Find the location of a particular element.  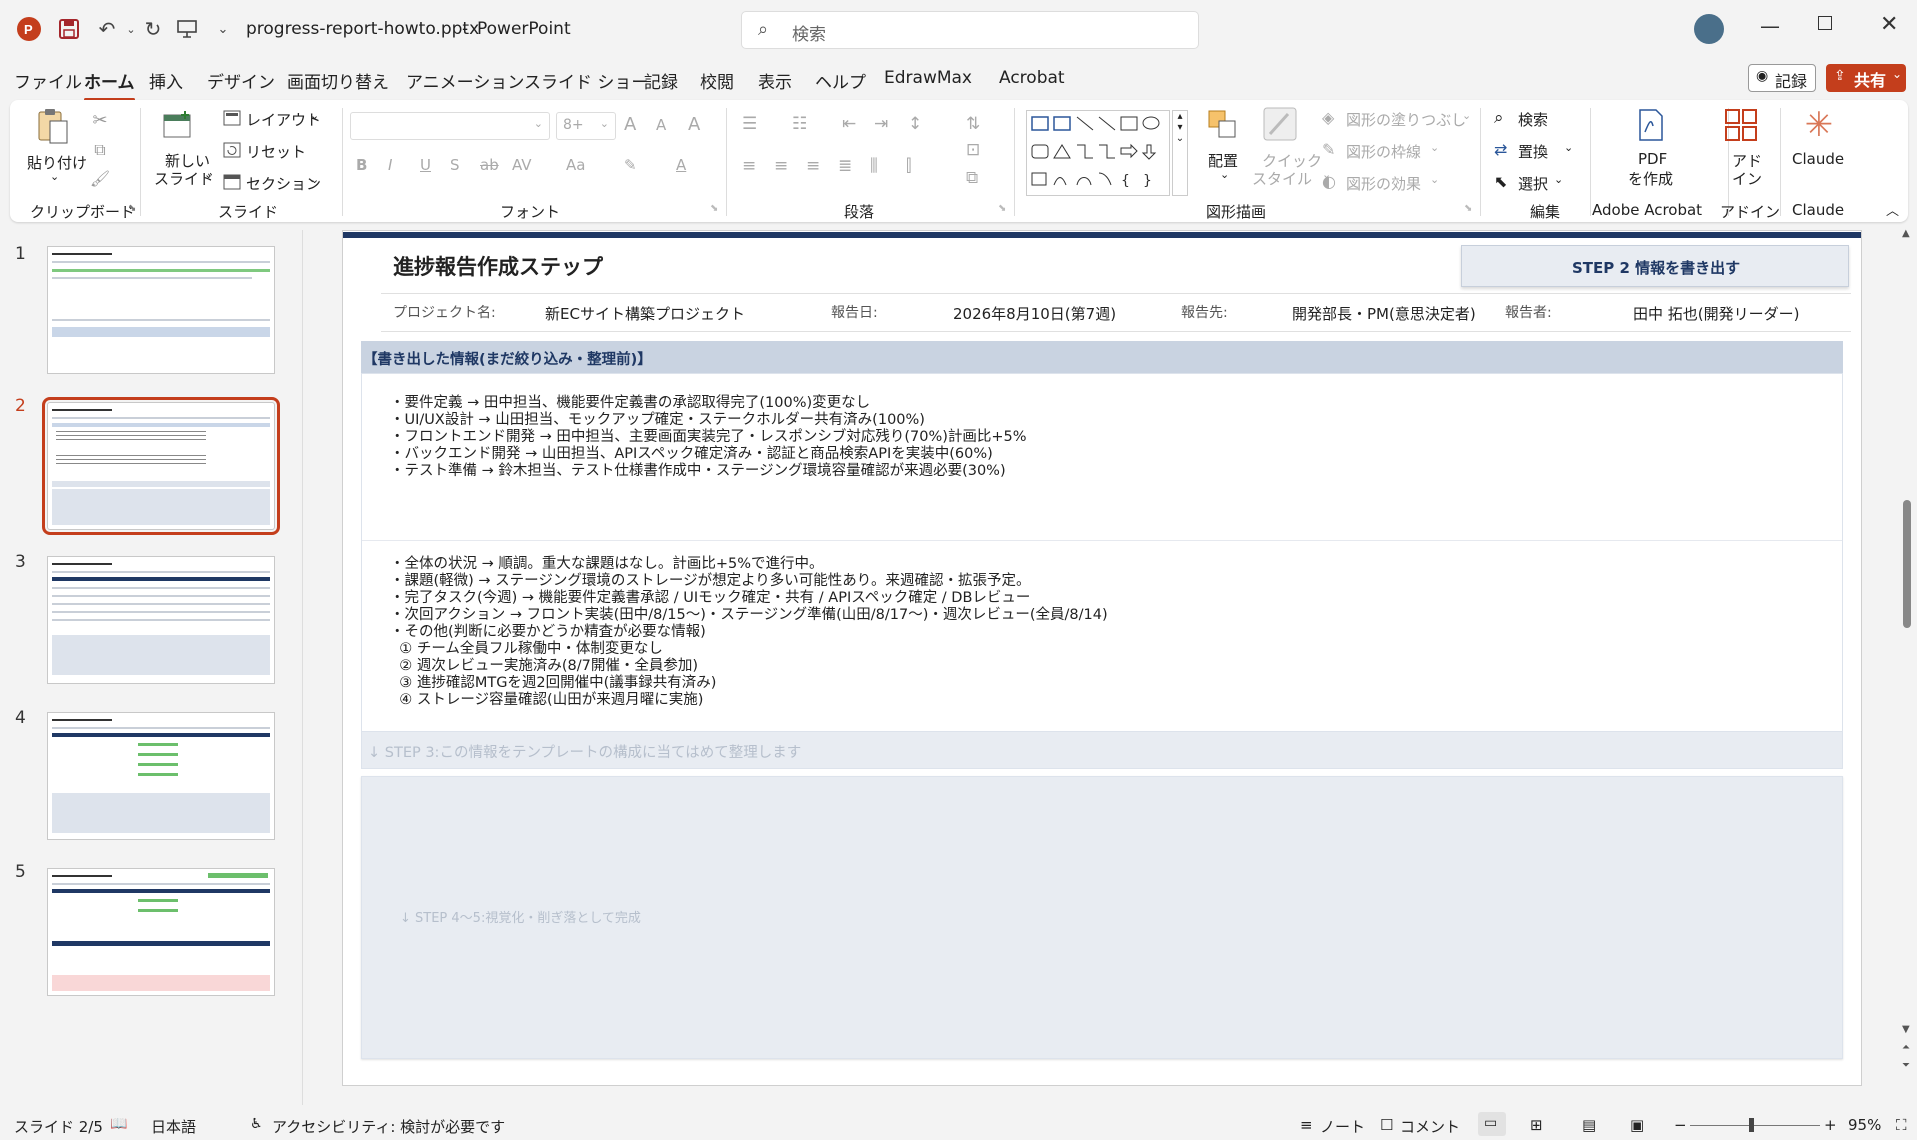

collapse-ribbon-icon: ︿ is located at coordinates (1892, 209).